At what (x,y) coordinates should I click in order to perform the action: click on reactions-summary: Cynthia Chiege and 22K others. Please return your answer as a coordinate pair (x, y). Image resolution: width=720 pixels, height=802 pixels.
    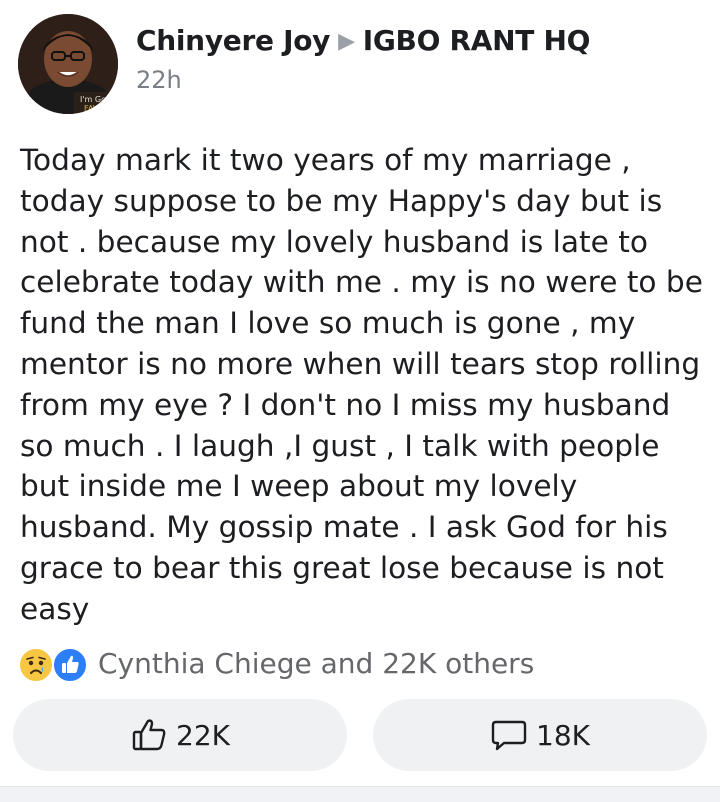
    Looking at the image, I should click on (363, 665).